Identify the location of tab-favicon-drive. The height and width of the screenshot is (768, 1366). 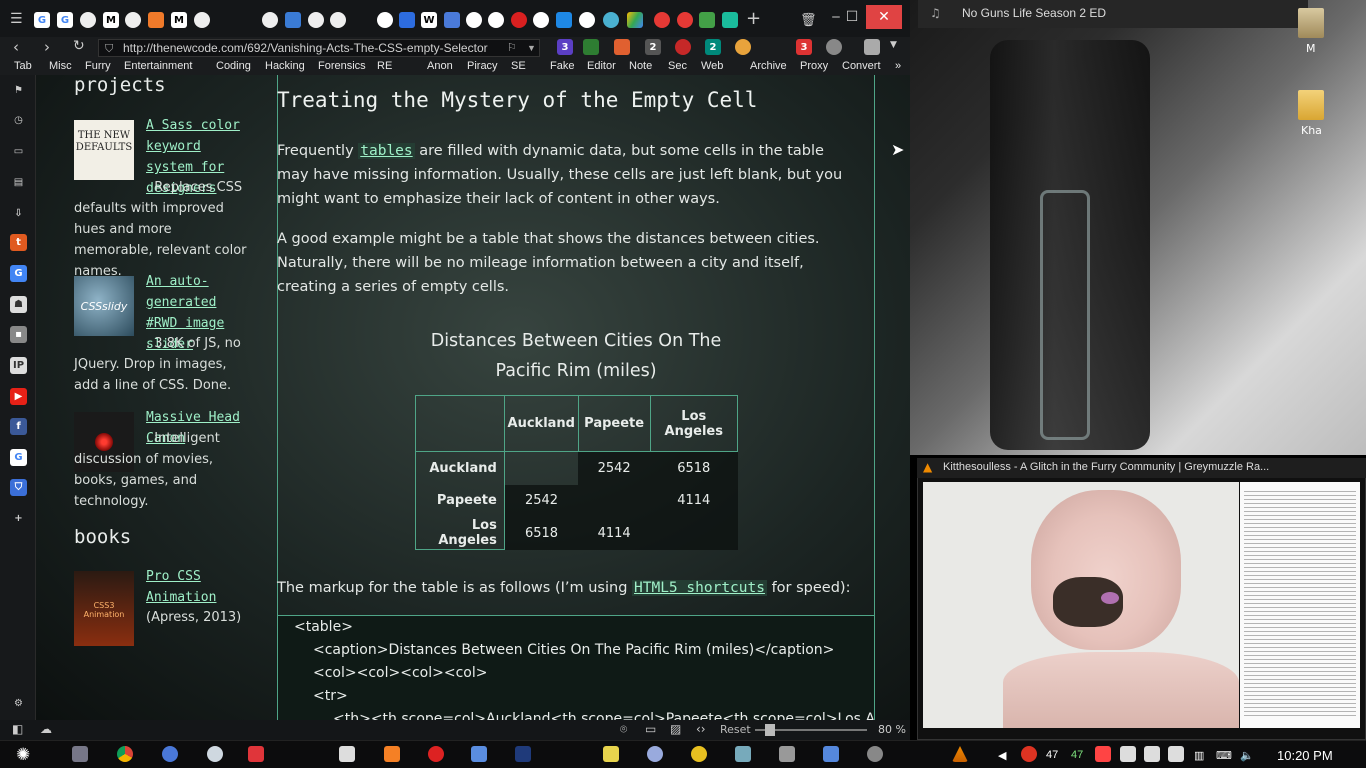
(635, 20).